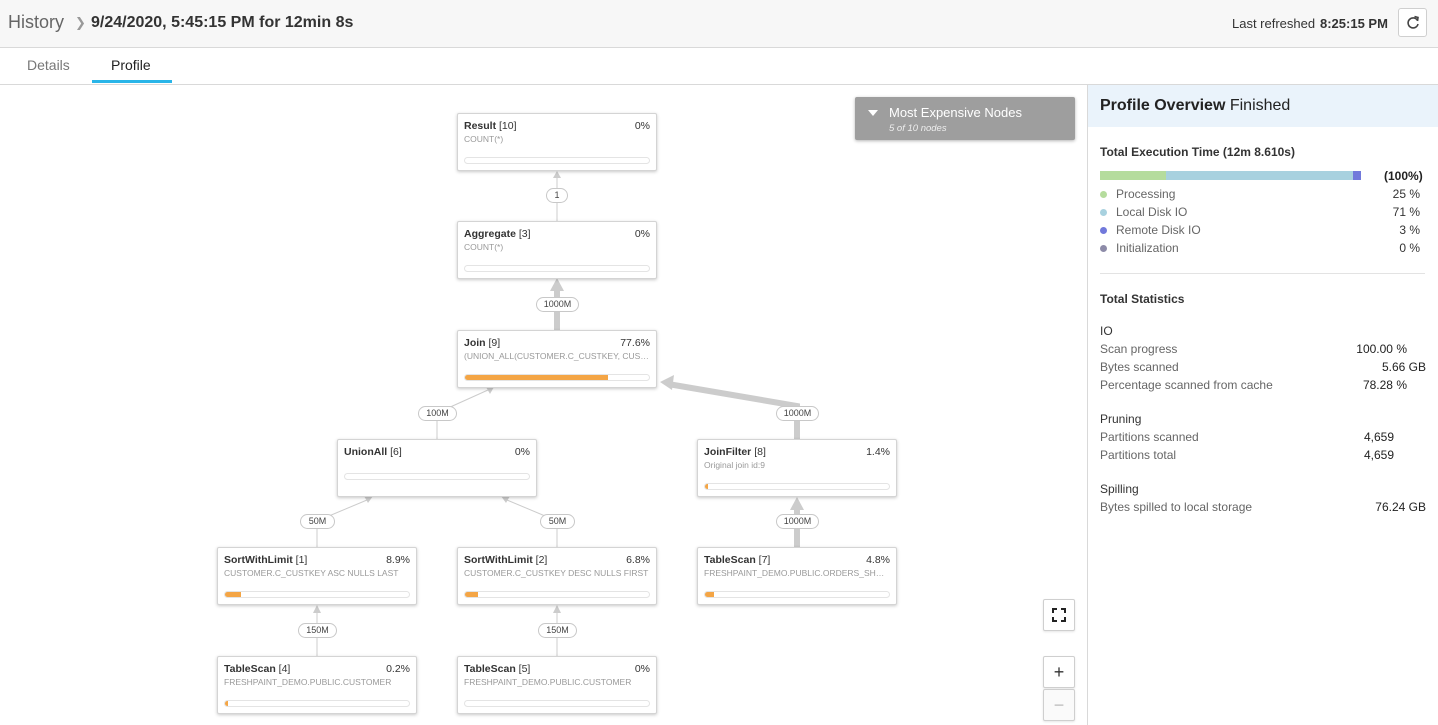 This screenshot has height=725, width=1438. I want to click on most-expensive-nodes-dropdown: Most Expensive Nodes 5 of 10 nodes, so click(965, 118).